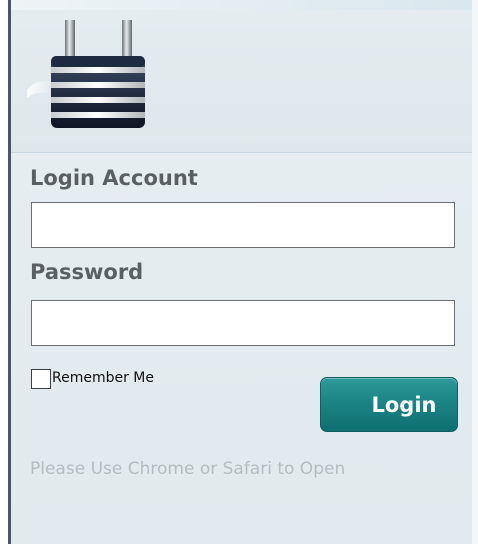  Describe the element at coordinates (103, 378) in the screenshot. I see `remember-me-label: Remember Me` at that location.